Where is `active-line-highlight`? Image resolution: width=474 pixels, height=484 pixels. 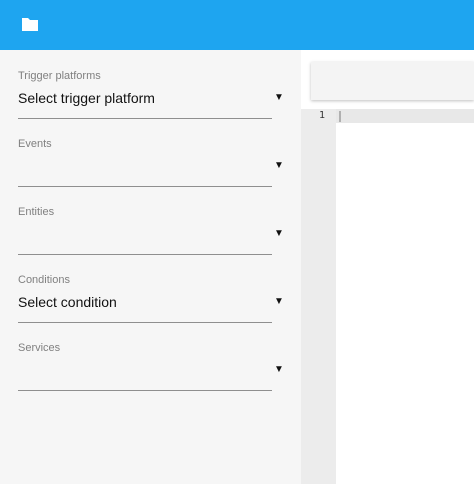 active-line-highlight is located at coordinates (405, 116).